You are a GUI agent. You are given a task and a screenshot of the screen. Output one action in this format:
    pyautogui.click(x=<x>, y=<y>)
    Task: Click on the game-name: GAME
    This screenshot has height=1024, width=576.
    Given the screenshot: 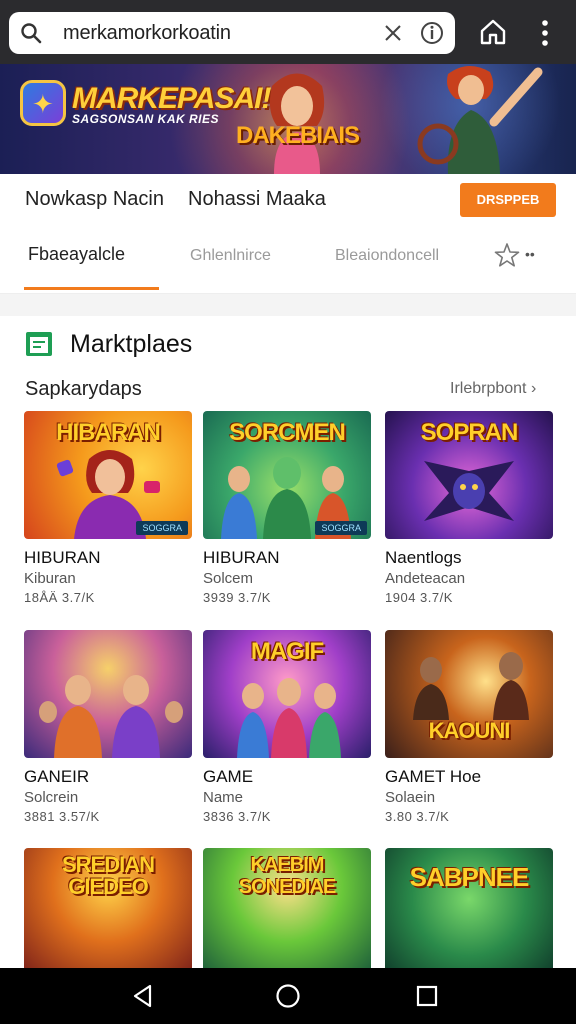 What is the action you would take?
    pyautogui.click(x=228, y=776)
    